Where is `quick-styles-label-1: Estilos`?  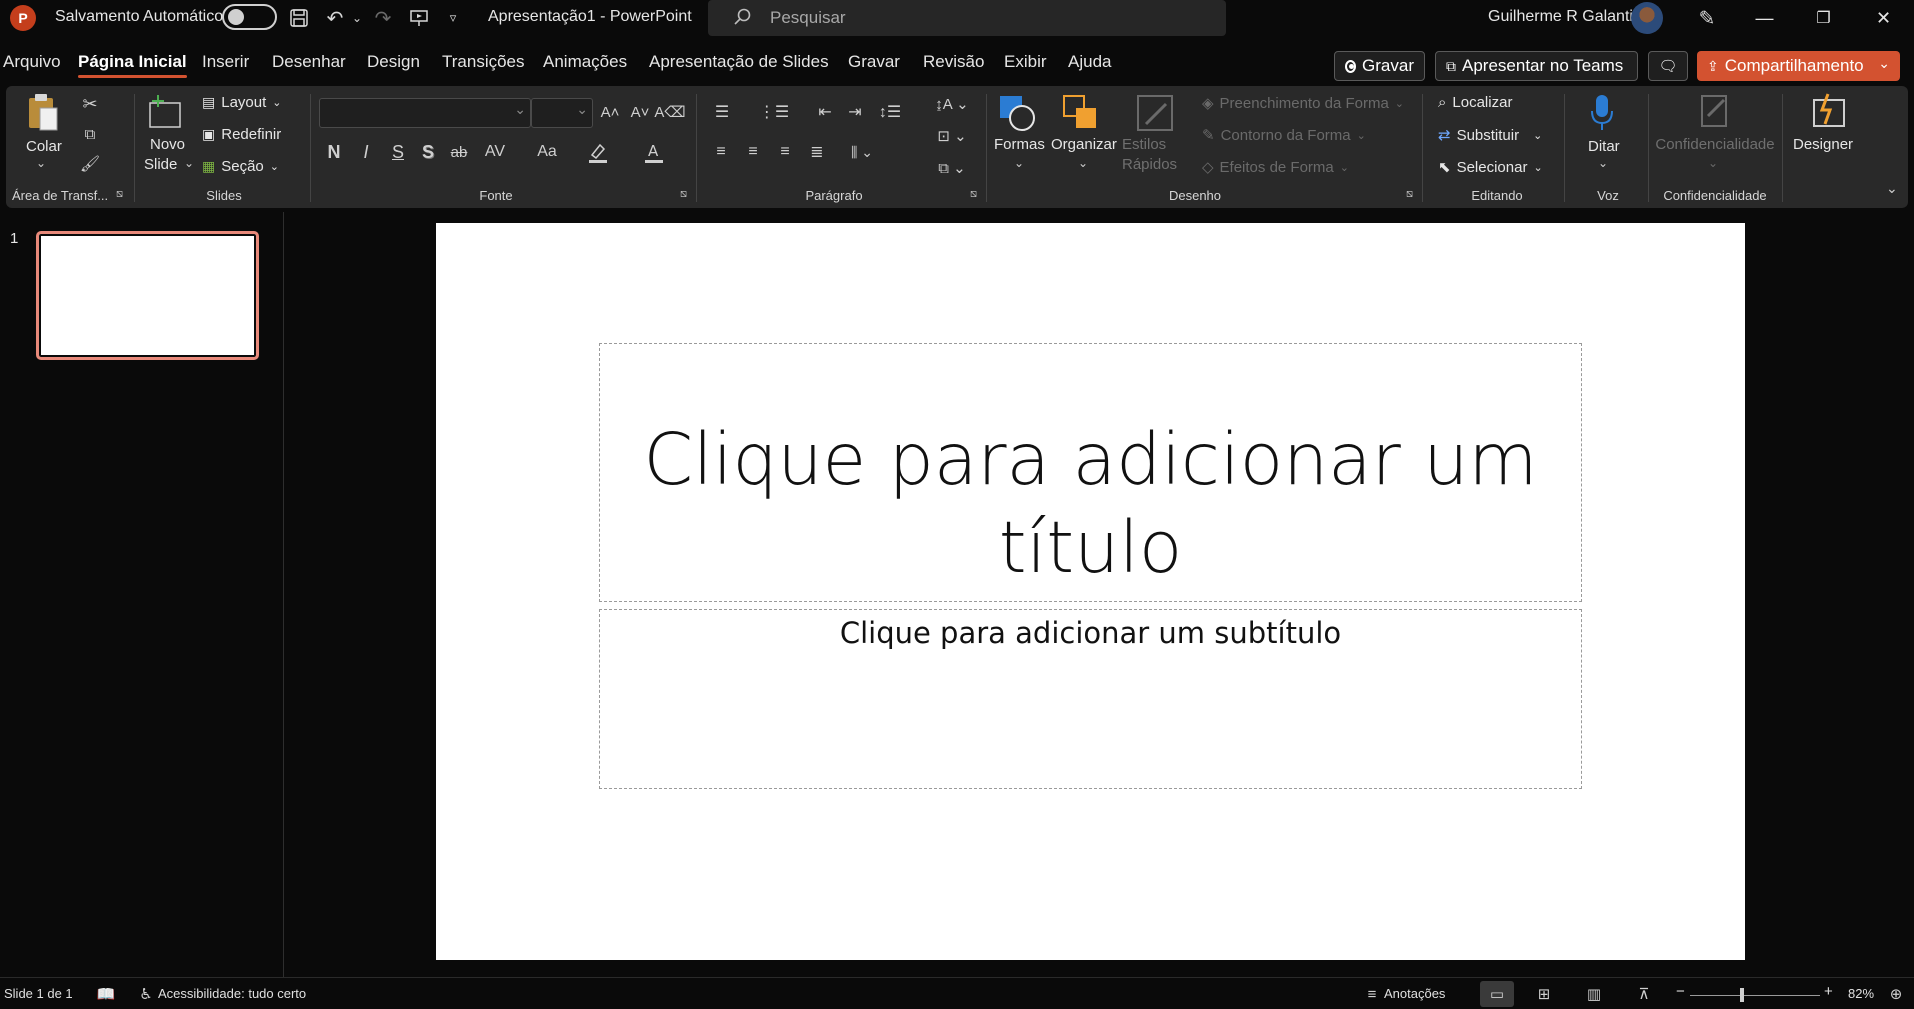
quick-styles-label-1: Estilos is located at coordinates (1144, 144).